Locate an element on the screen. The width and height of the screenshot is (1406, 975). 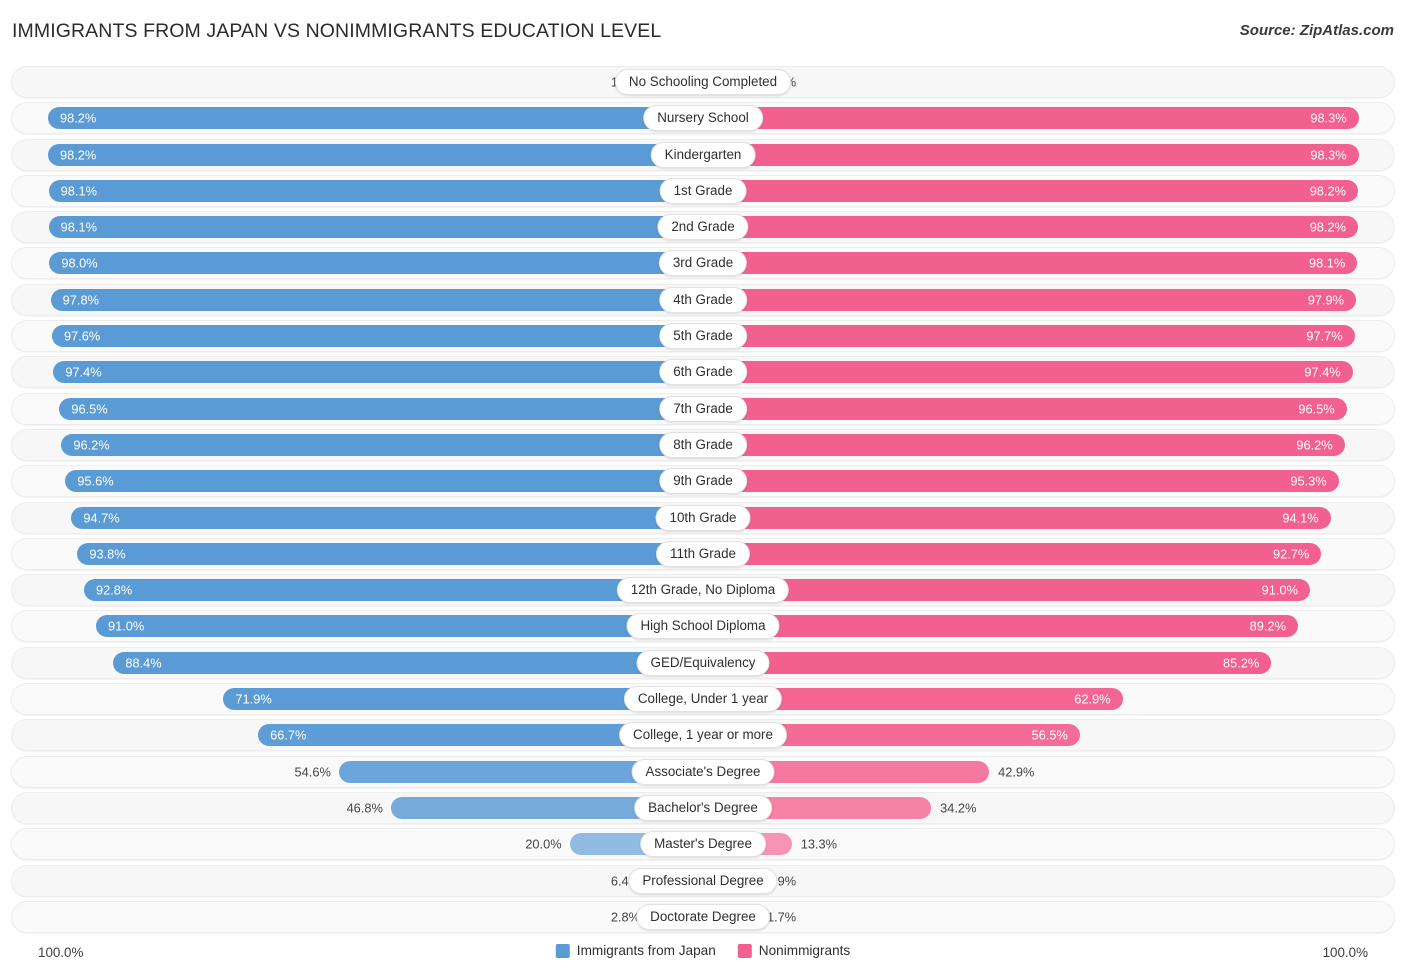
bar-value-nonimmigrants: 96.2% is located at coordinates (1314, 445).